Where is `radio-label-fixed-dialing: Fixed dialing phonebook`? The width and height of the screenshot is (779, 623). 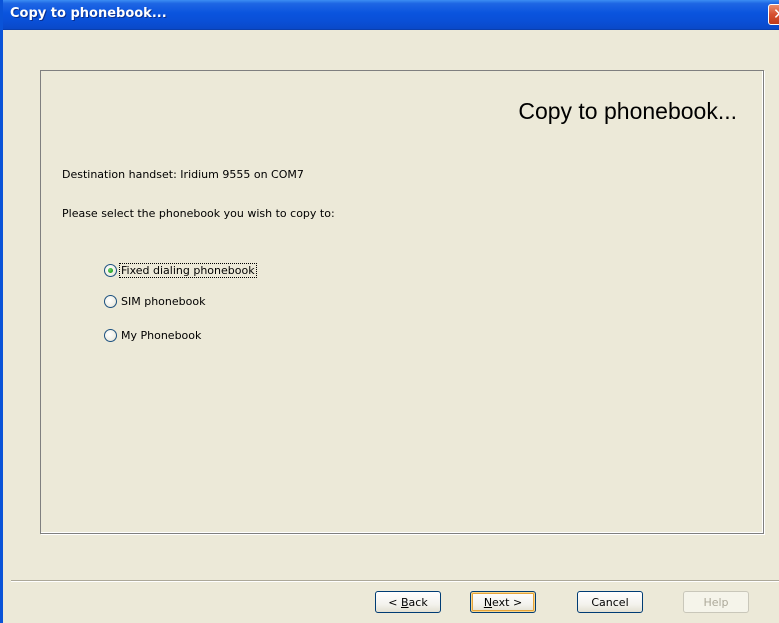
radio-label-fixed-dialing: Fixed dialing phonebook is located at coordinates (188, 270).